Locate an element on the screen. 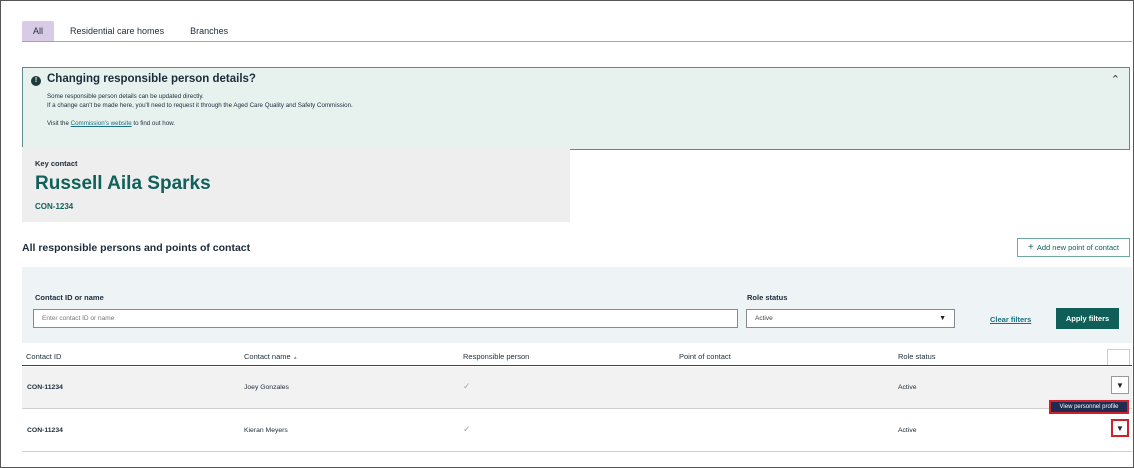  view-personnel-profile-menu-item: View personnel profile is located at coordinates (1089, 407).